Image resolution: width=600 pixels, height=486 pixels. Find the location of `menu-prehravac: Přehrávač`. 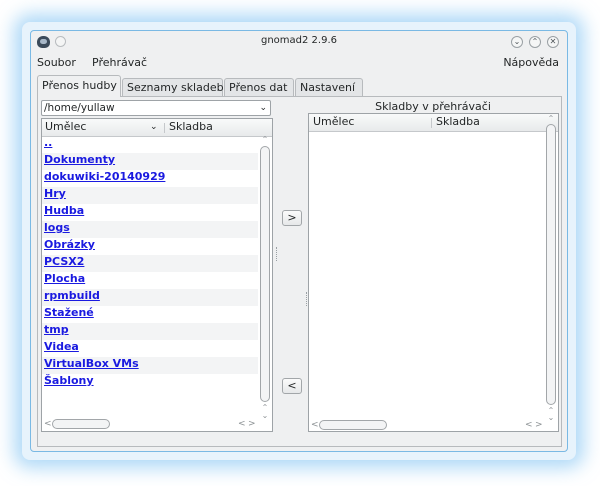

menu-prehravac: Přehrávač is located at coordinates (119, 62).